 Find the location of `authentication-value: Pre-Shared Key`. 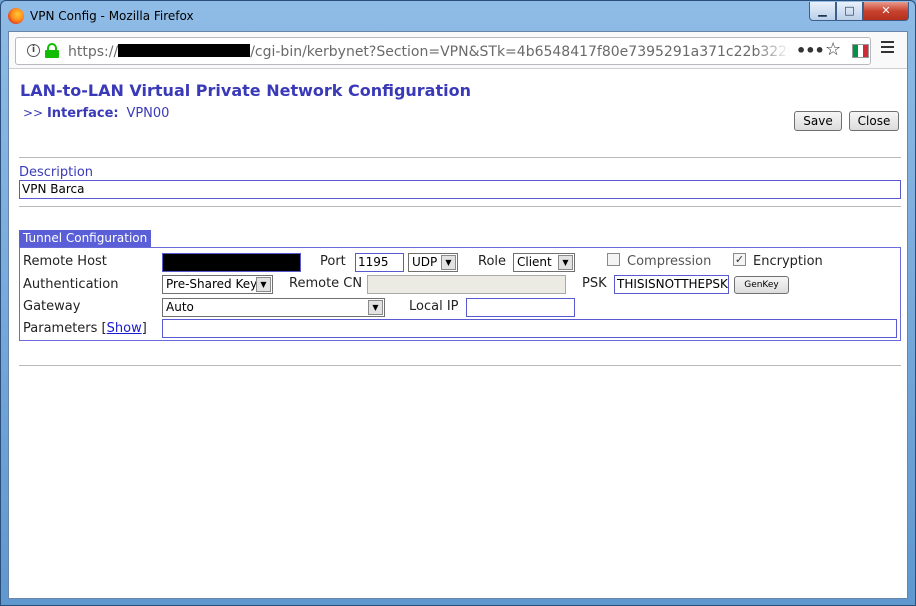

authentication-value: Pre-Shared Key is located at coordinates (212, 284).